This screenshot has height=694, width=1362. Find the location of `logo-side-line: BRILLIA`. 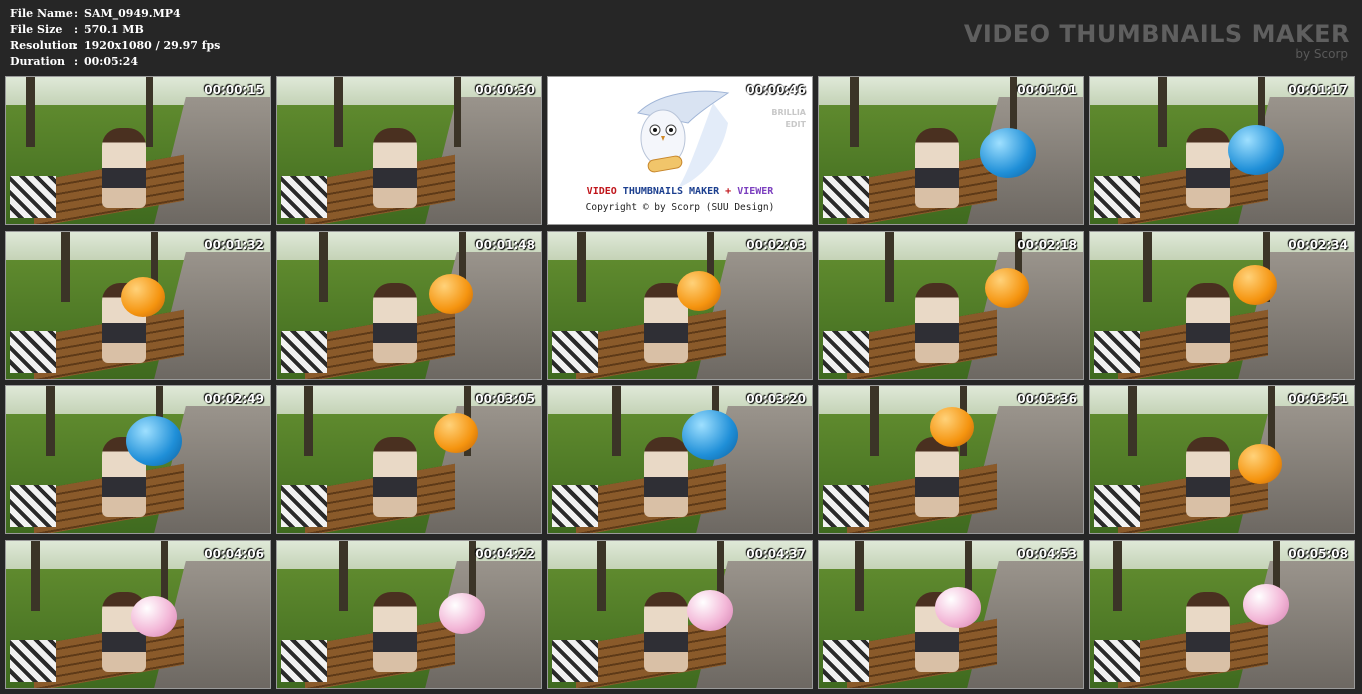

logo-side-line: BRILLIA is located at coordinates (788, 112).